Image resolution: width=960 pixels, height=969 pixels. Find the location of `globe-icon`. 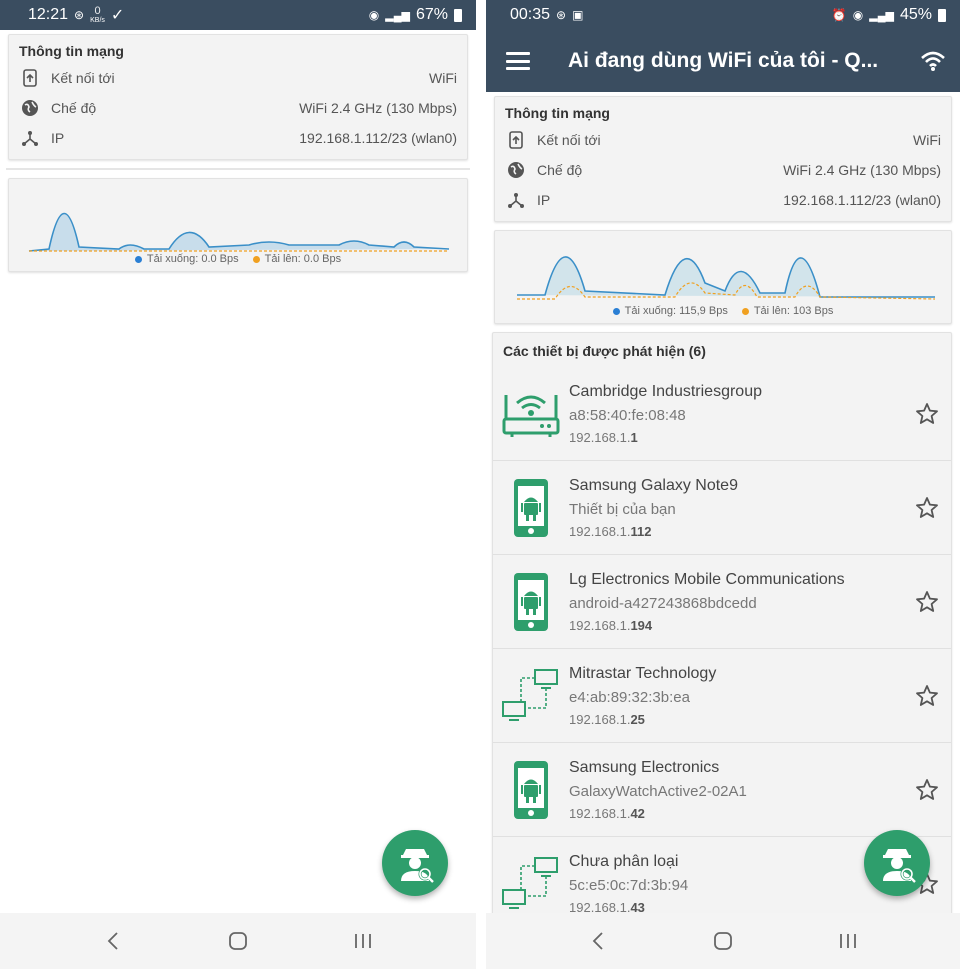

globe-icon is located at coordinates (516, 170).